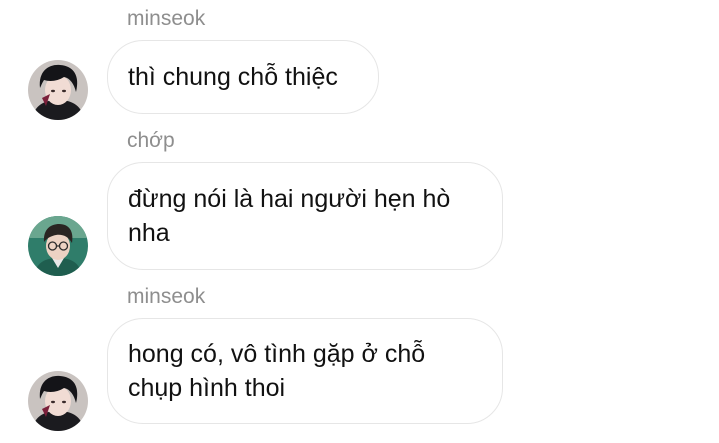 Image resolution: width=719 pixels, height=443 pixels. I want to click on message-text: đừng nói là hai người hẹn hò nha, so click(289, 216).